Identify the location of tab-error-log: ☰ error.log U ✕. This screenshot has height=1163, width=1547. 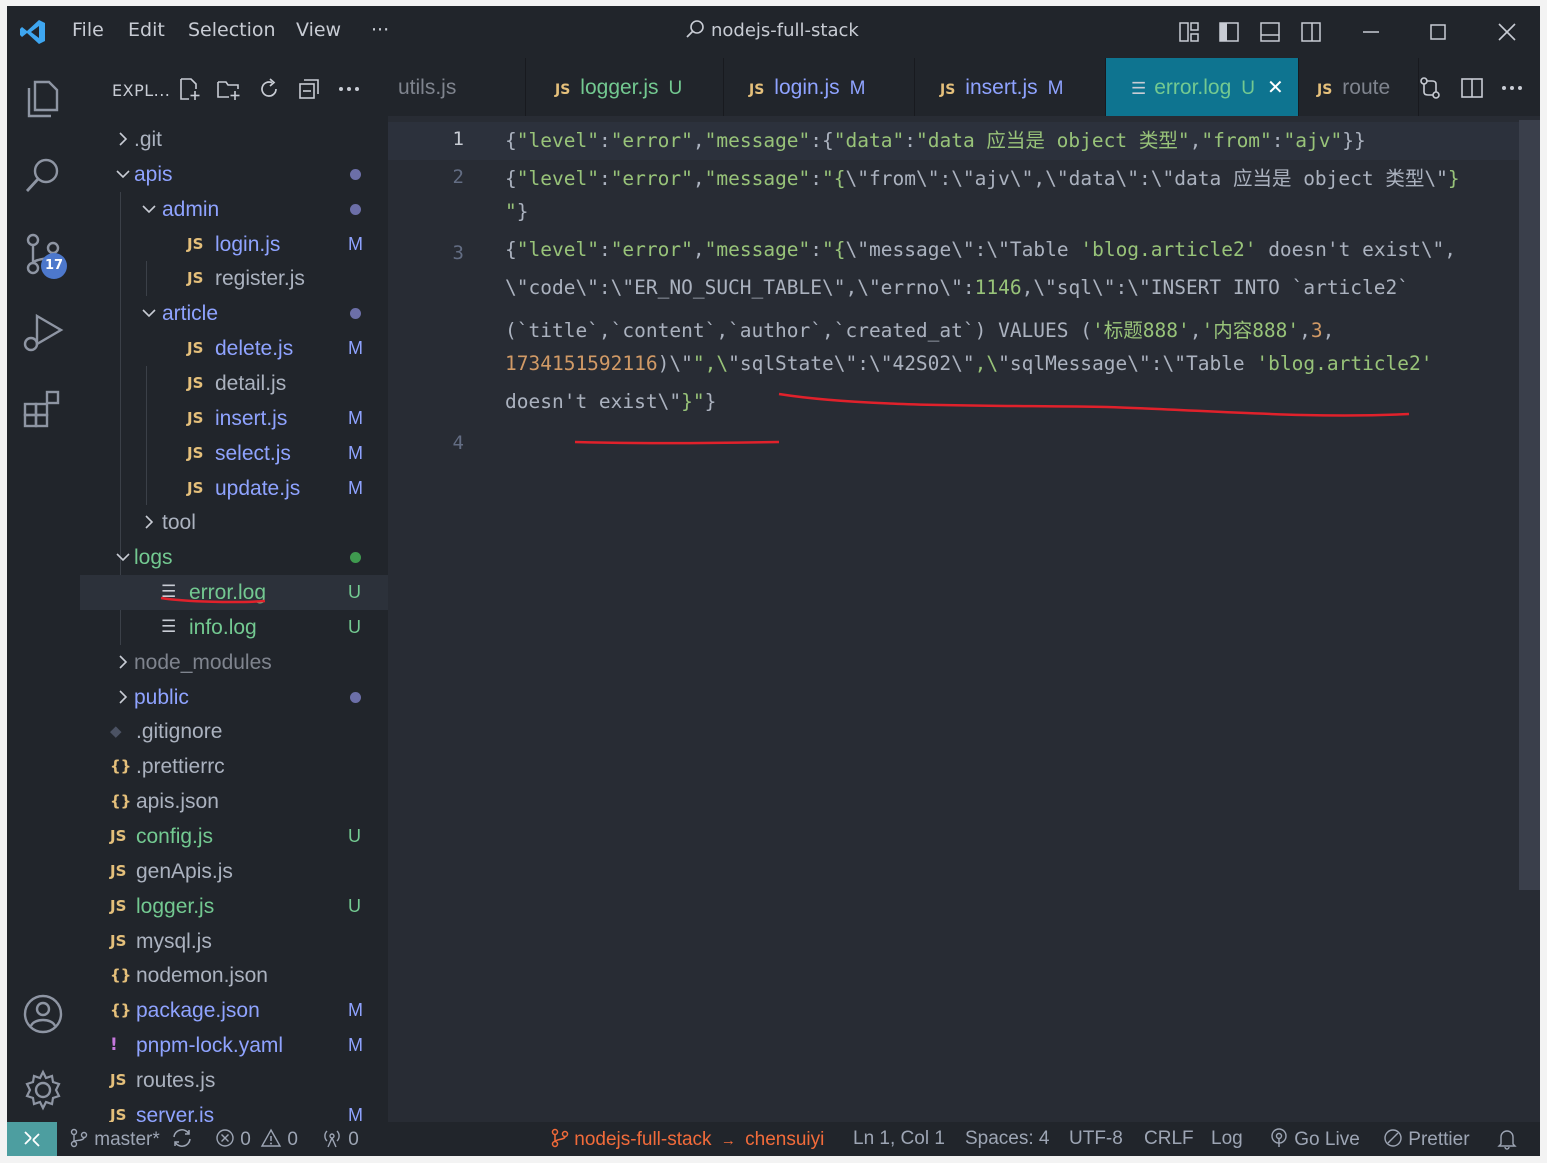
(1202, 87).